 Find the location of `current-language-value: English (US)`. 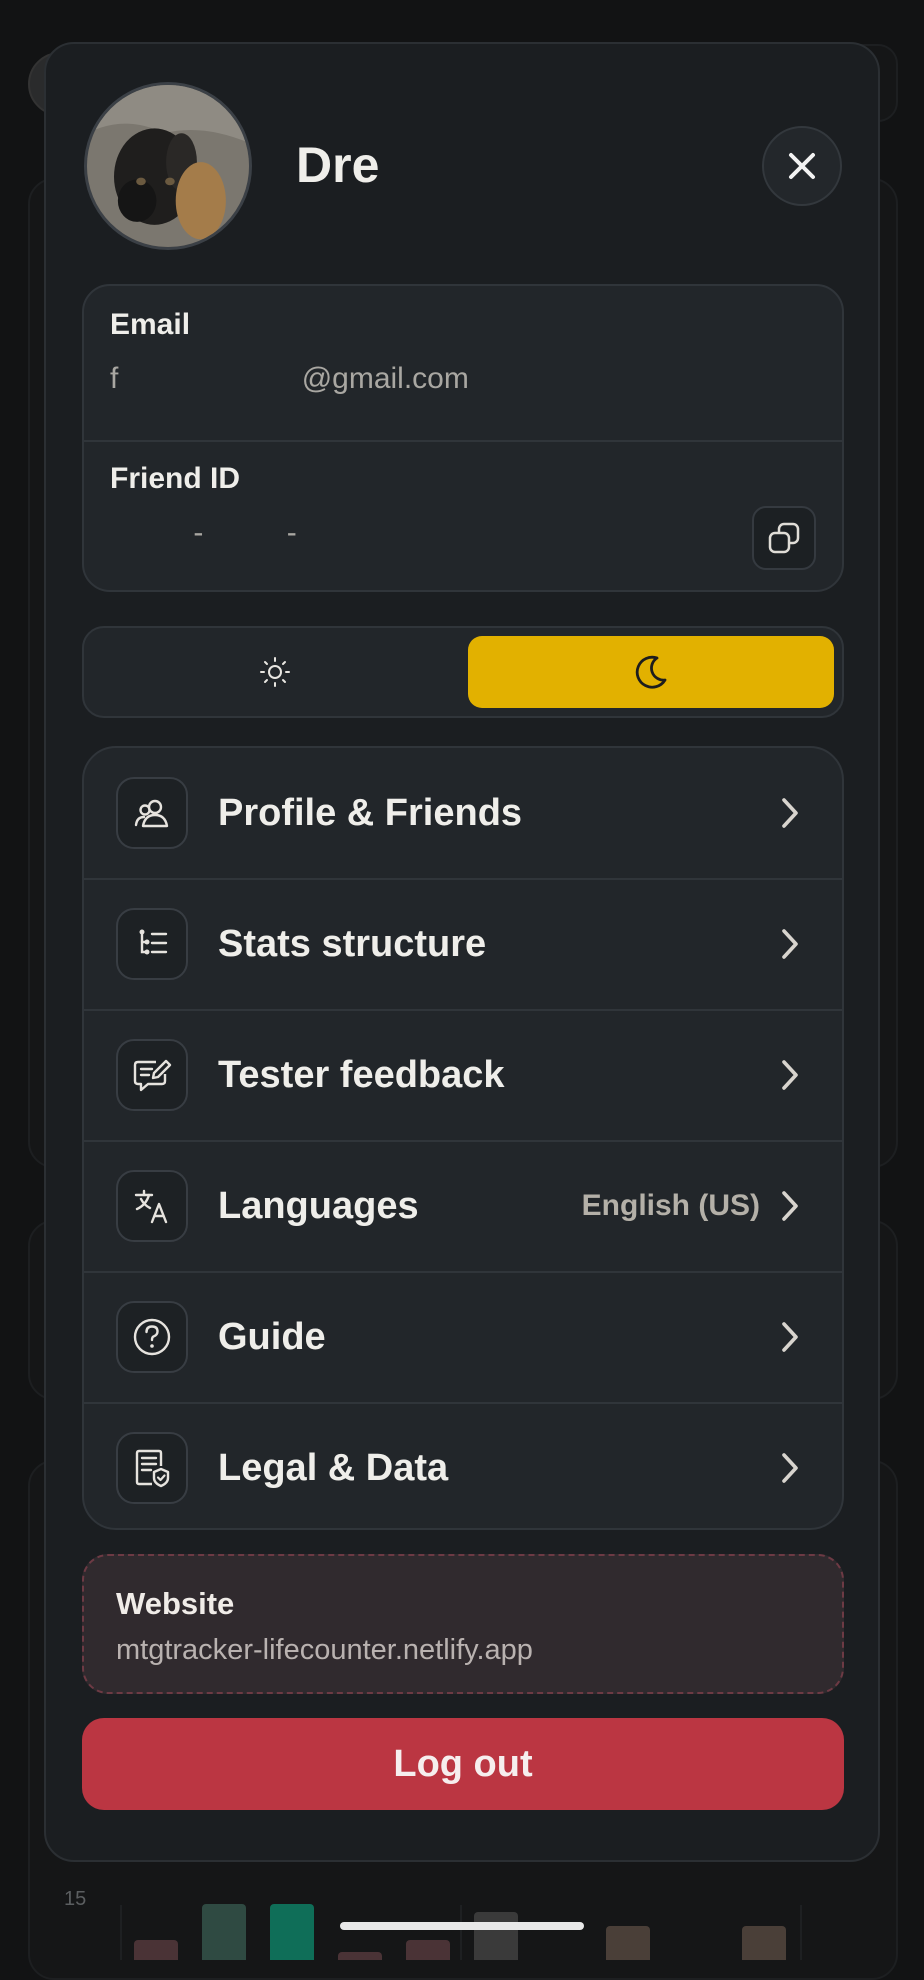

current-language-value: English (US) is located at coordinates (671, 1206).